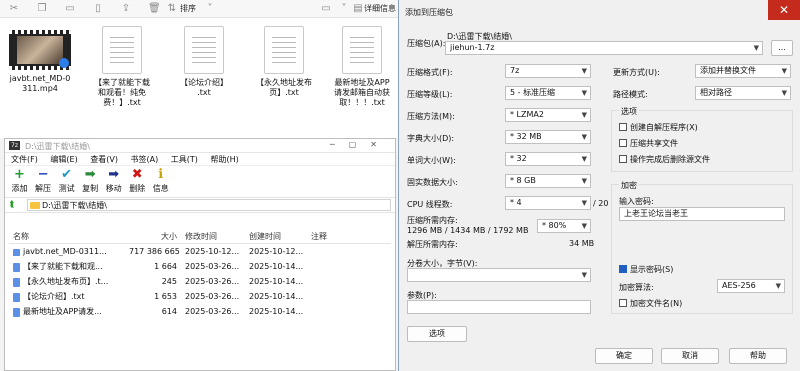 The width and height of the screenshot is (800, 371). I want to click on menu-help: 帮助(H), so click(224, 159).